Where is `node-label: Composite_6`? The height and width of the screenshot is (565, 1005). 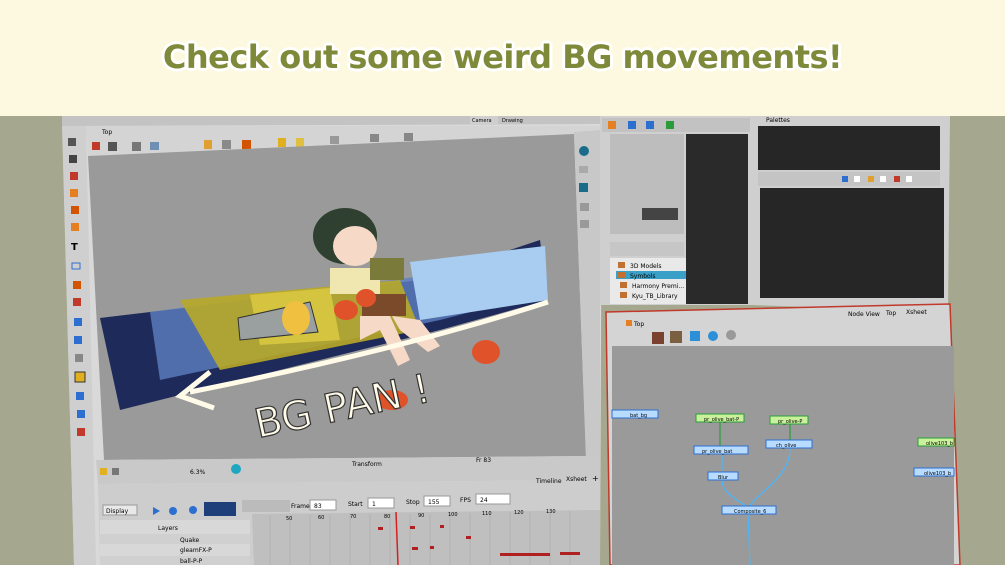 node-label: Composite_6 is located at coordinates (750, 512).